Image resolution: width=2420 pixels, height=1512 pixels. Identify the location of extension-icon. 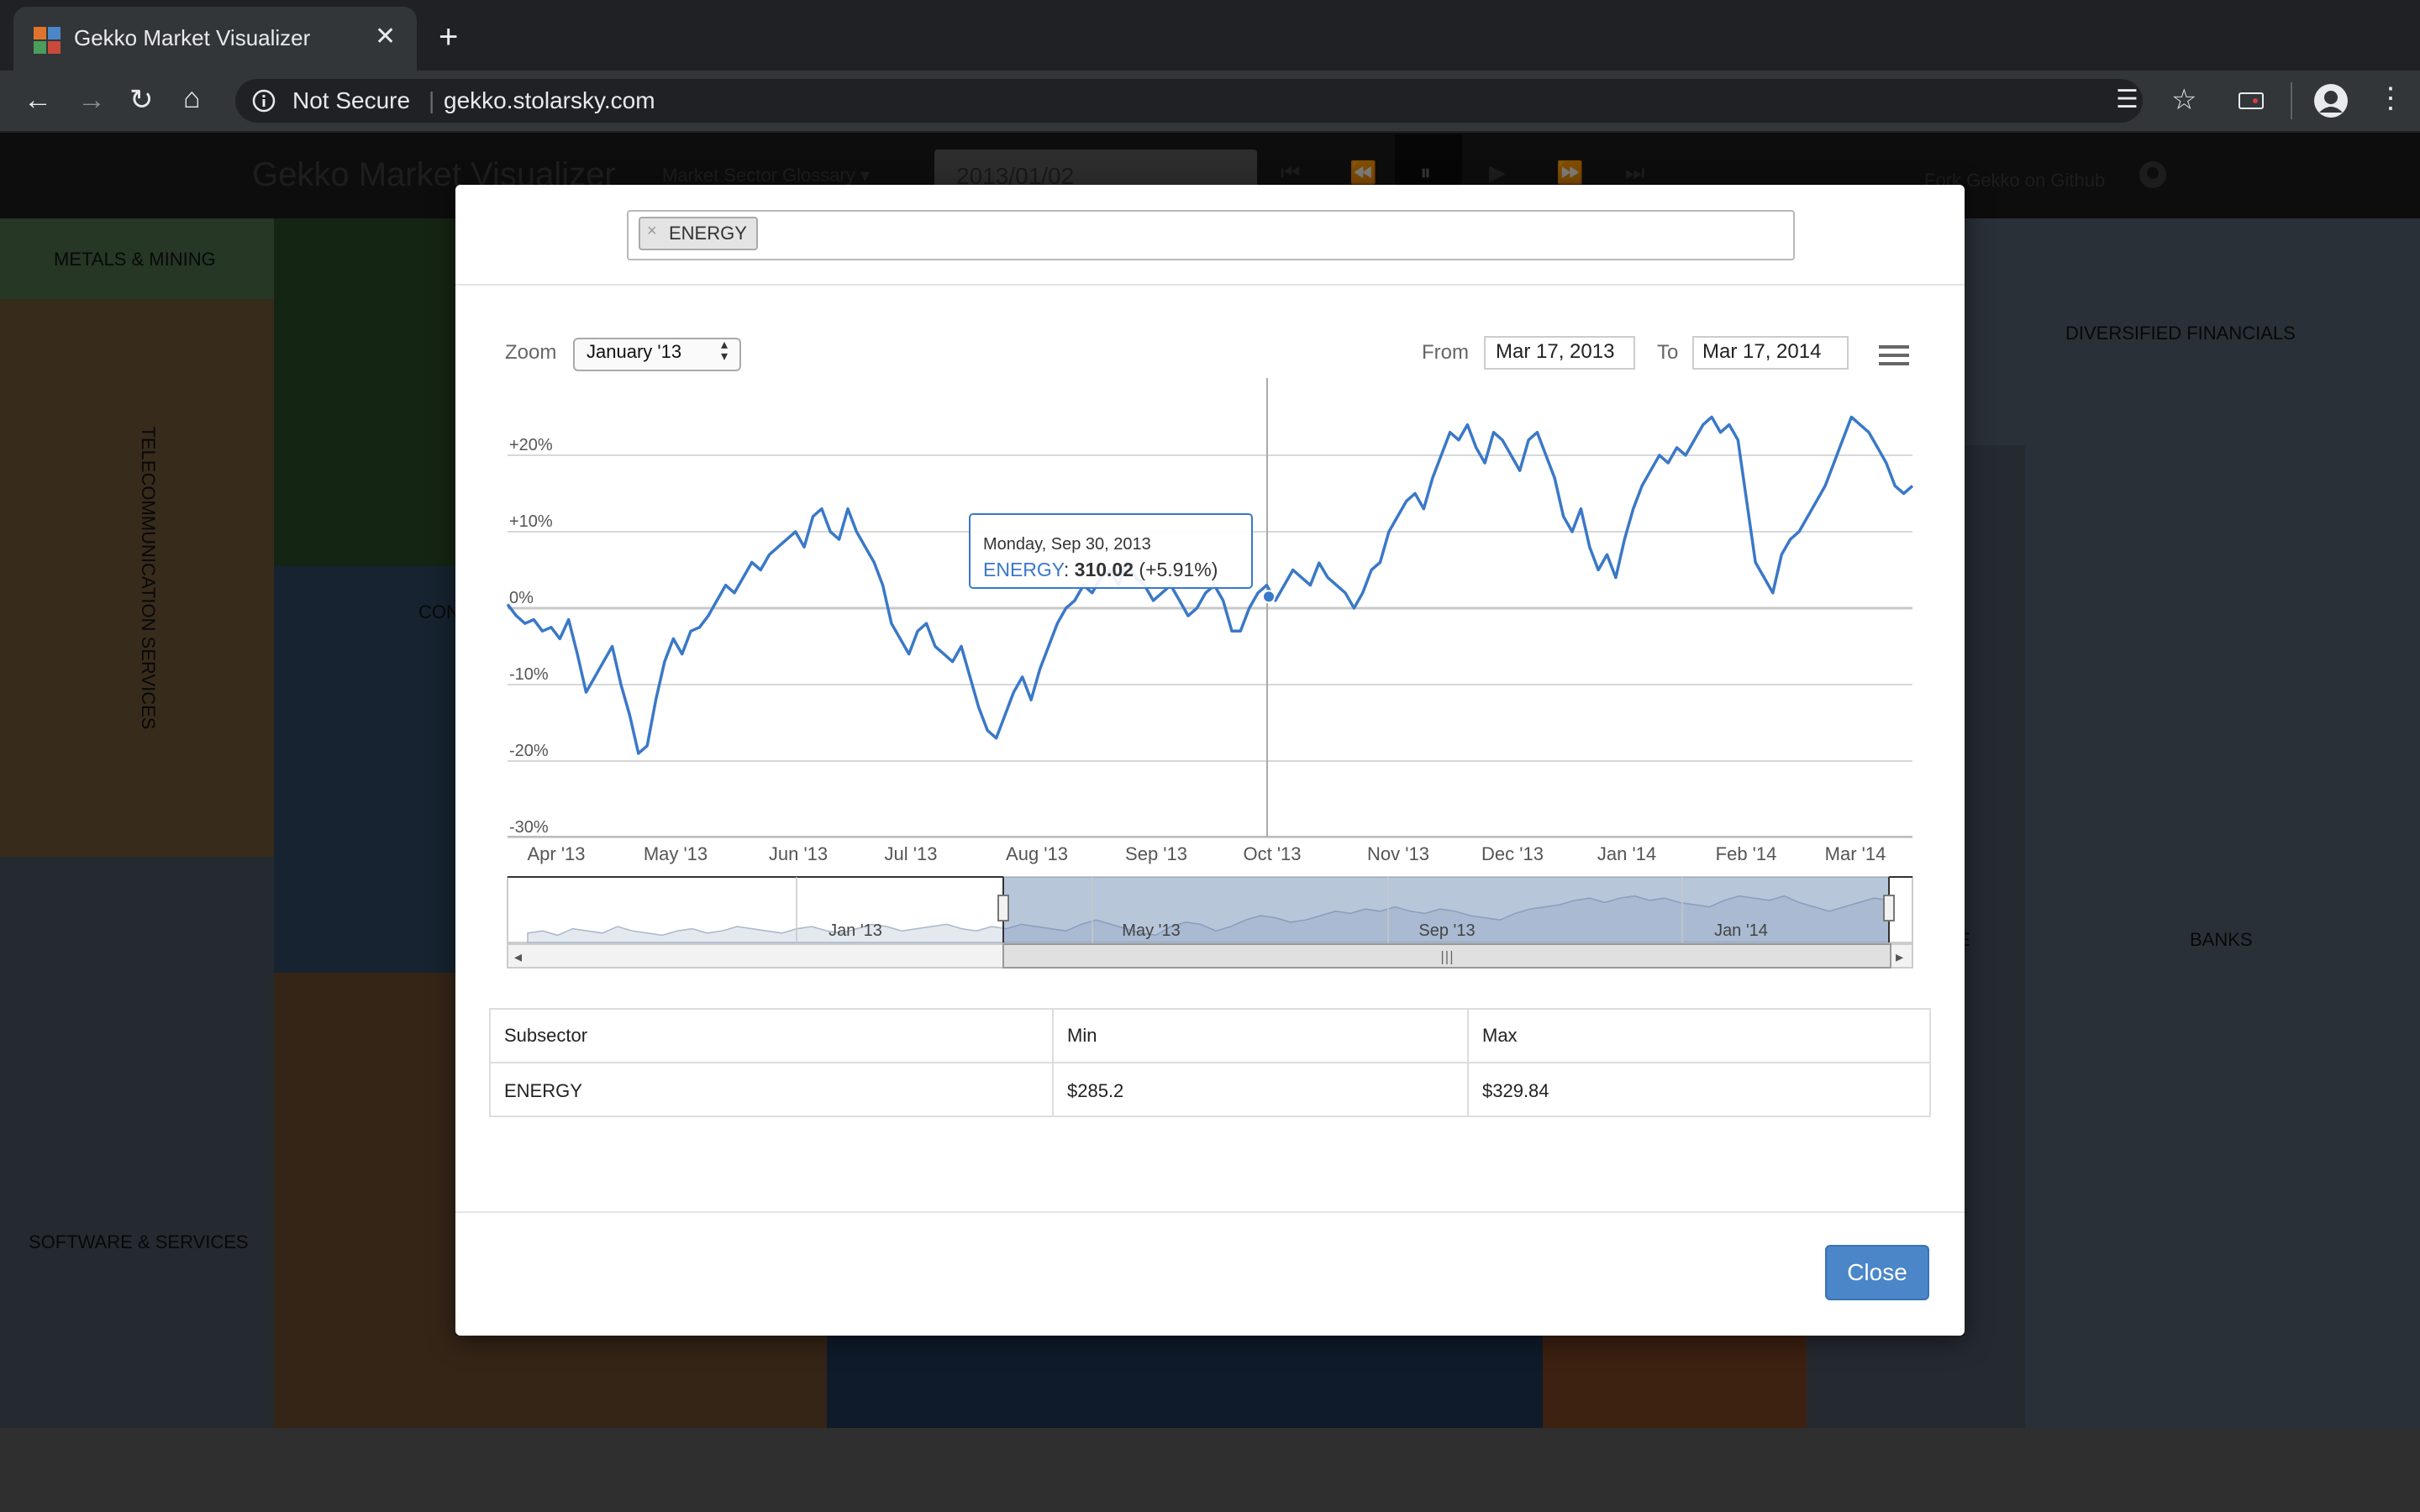
(2251, 101).